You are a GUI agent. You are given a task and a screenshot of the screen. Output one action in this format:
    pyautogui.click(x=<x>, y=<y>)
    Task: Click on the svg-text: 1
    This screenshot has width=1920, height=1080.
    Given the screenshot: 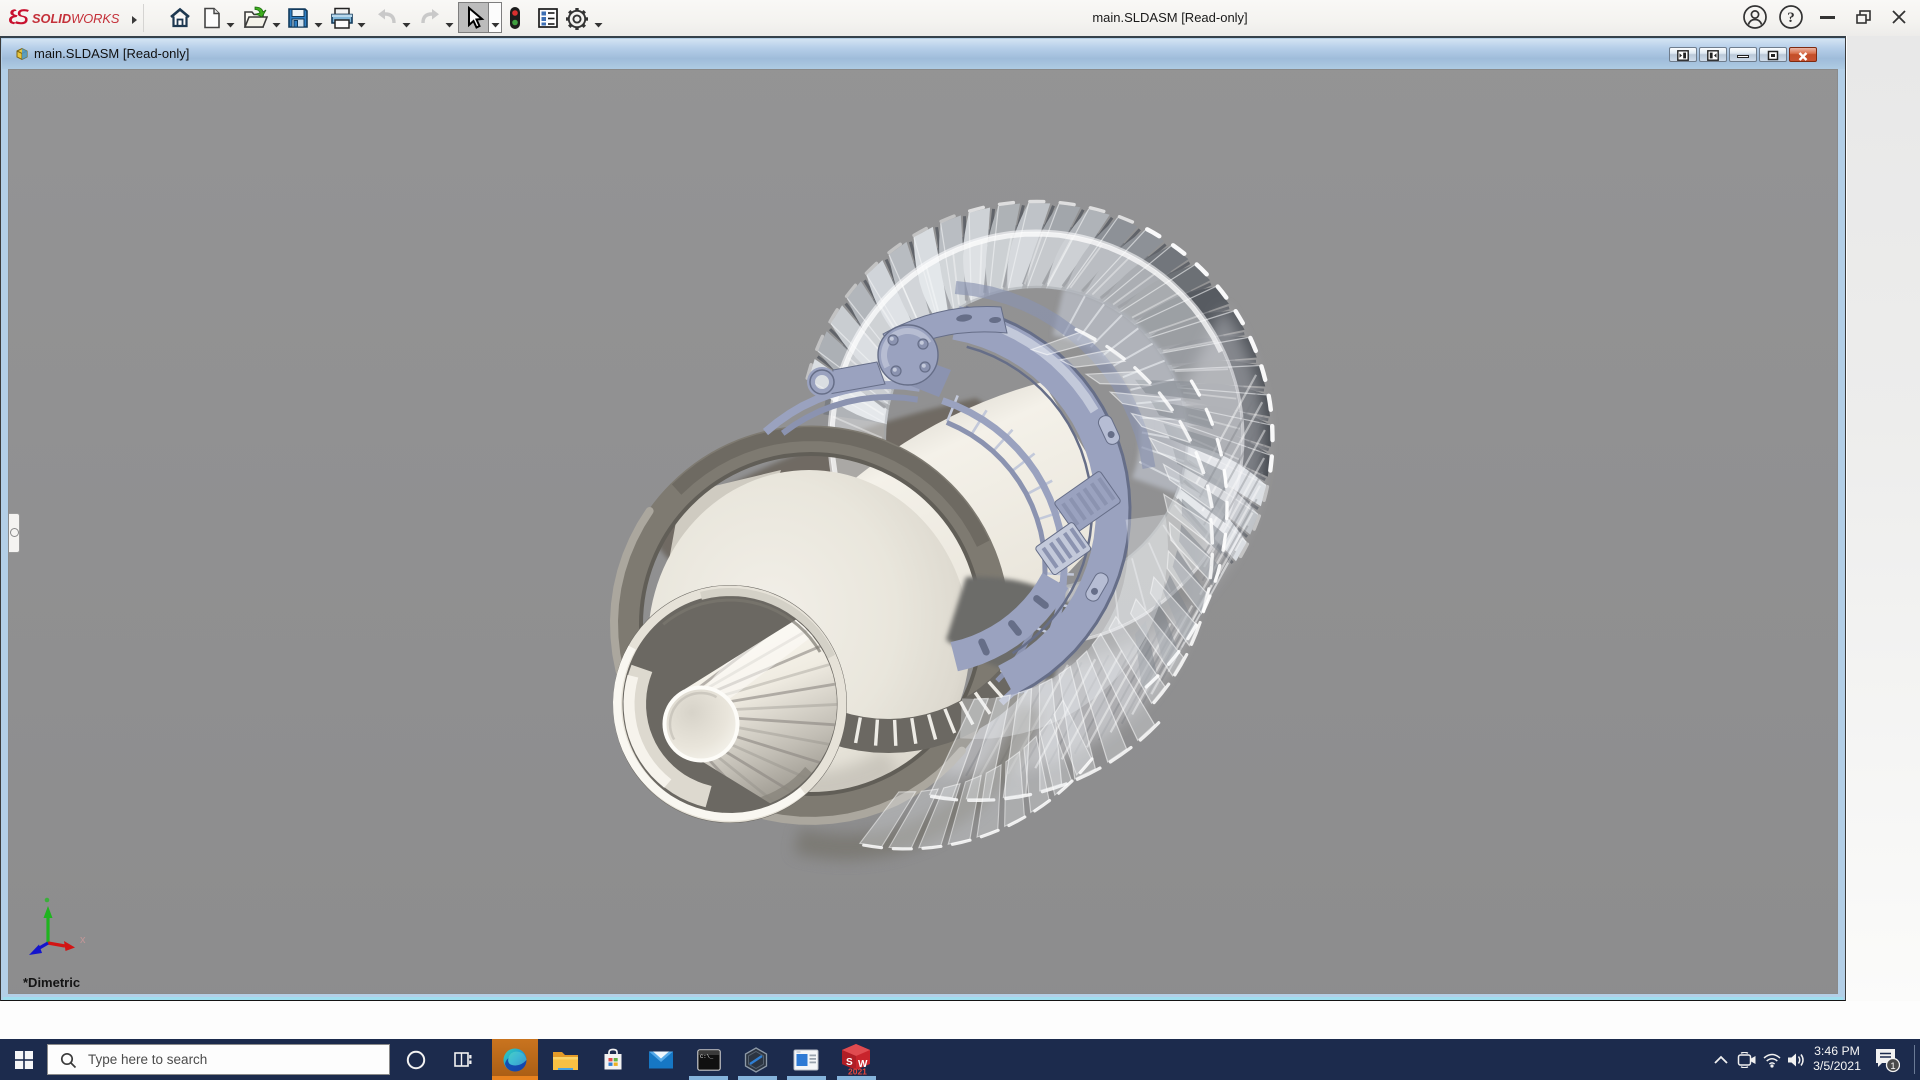 What is the action you would take?
    pyautogui.click(x=1892, y=1066)
    